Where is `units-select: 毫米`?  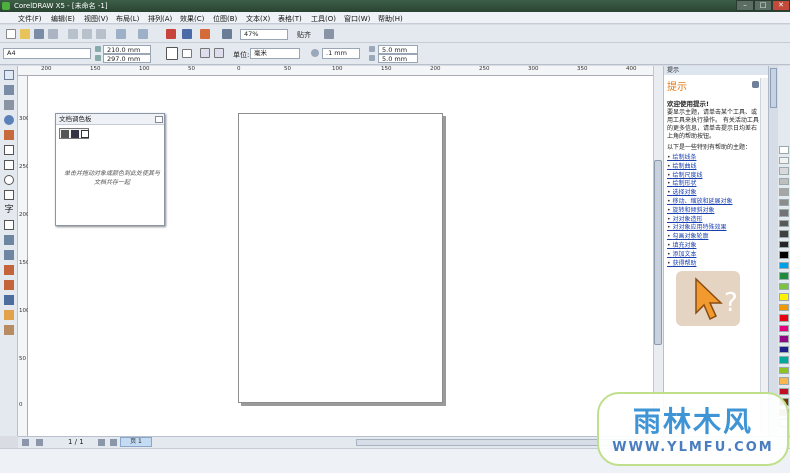
units-select: 毫米 is located at coordinates (275, 53).